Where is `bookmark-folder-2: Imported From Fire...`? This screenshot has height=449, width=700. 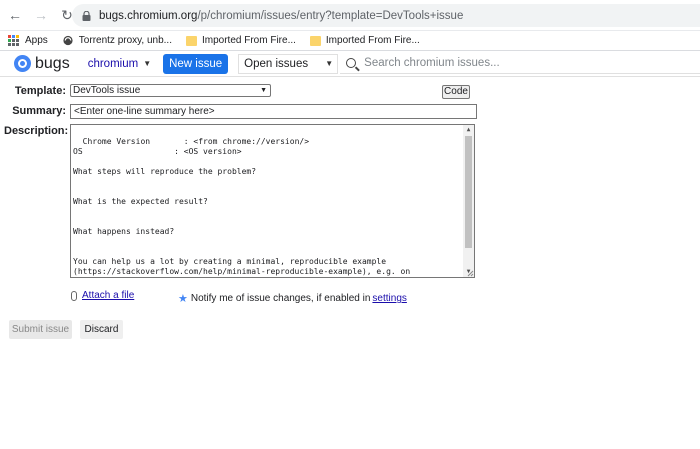
bookmark-folder-2: Imported From Fire... is located at coordinates (364, 40).